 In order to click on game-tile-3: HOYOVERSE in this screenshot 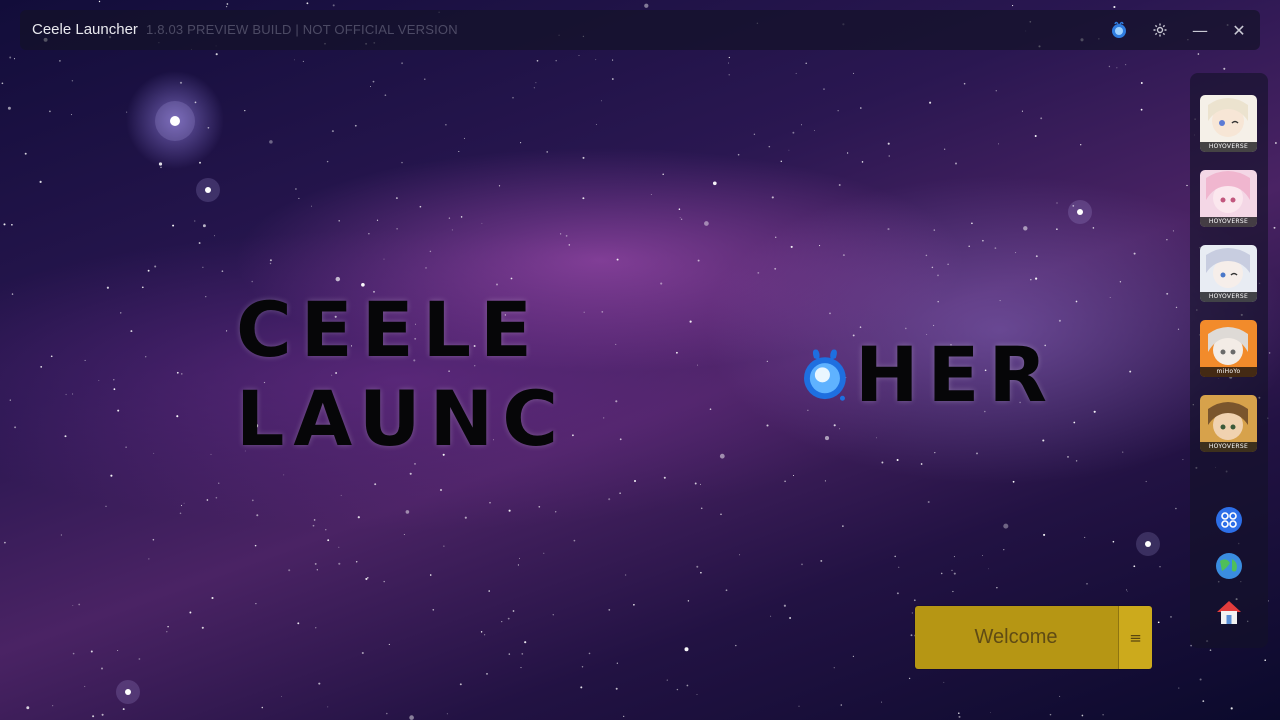, I will do `click(1228, 273)`.